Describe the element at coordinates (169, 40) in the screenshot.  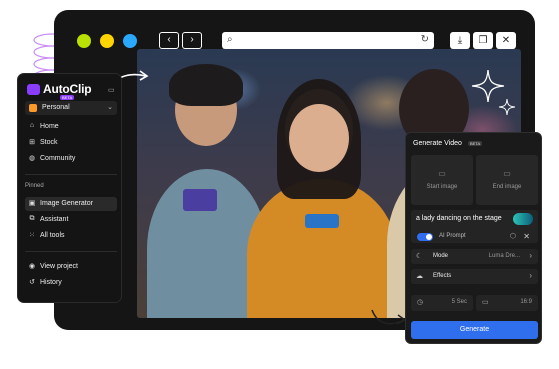
I see `chevron-left-icon: ‹` at that location.